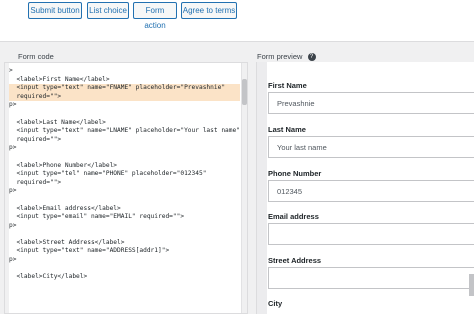 Image resolution: width=474 pixels, height=314 pixels. I want to click on email-address-label: Email address, so click(293, 216).